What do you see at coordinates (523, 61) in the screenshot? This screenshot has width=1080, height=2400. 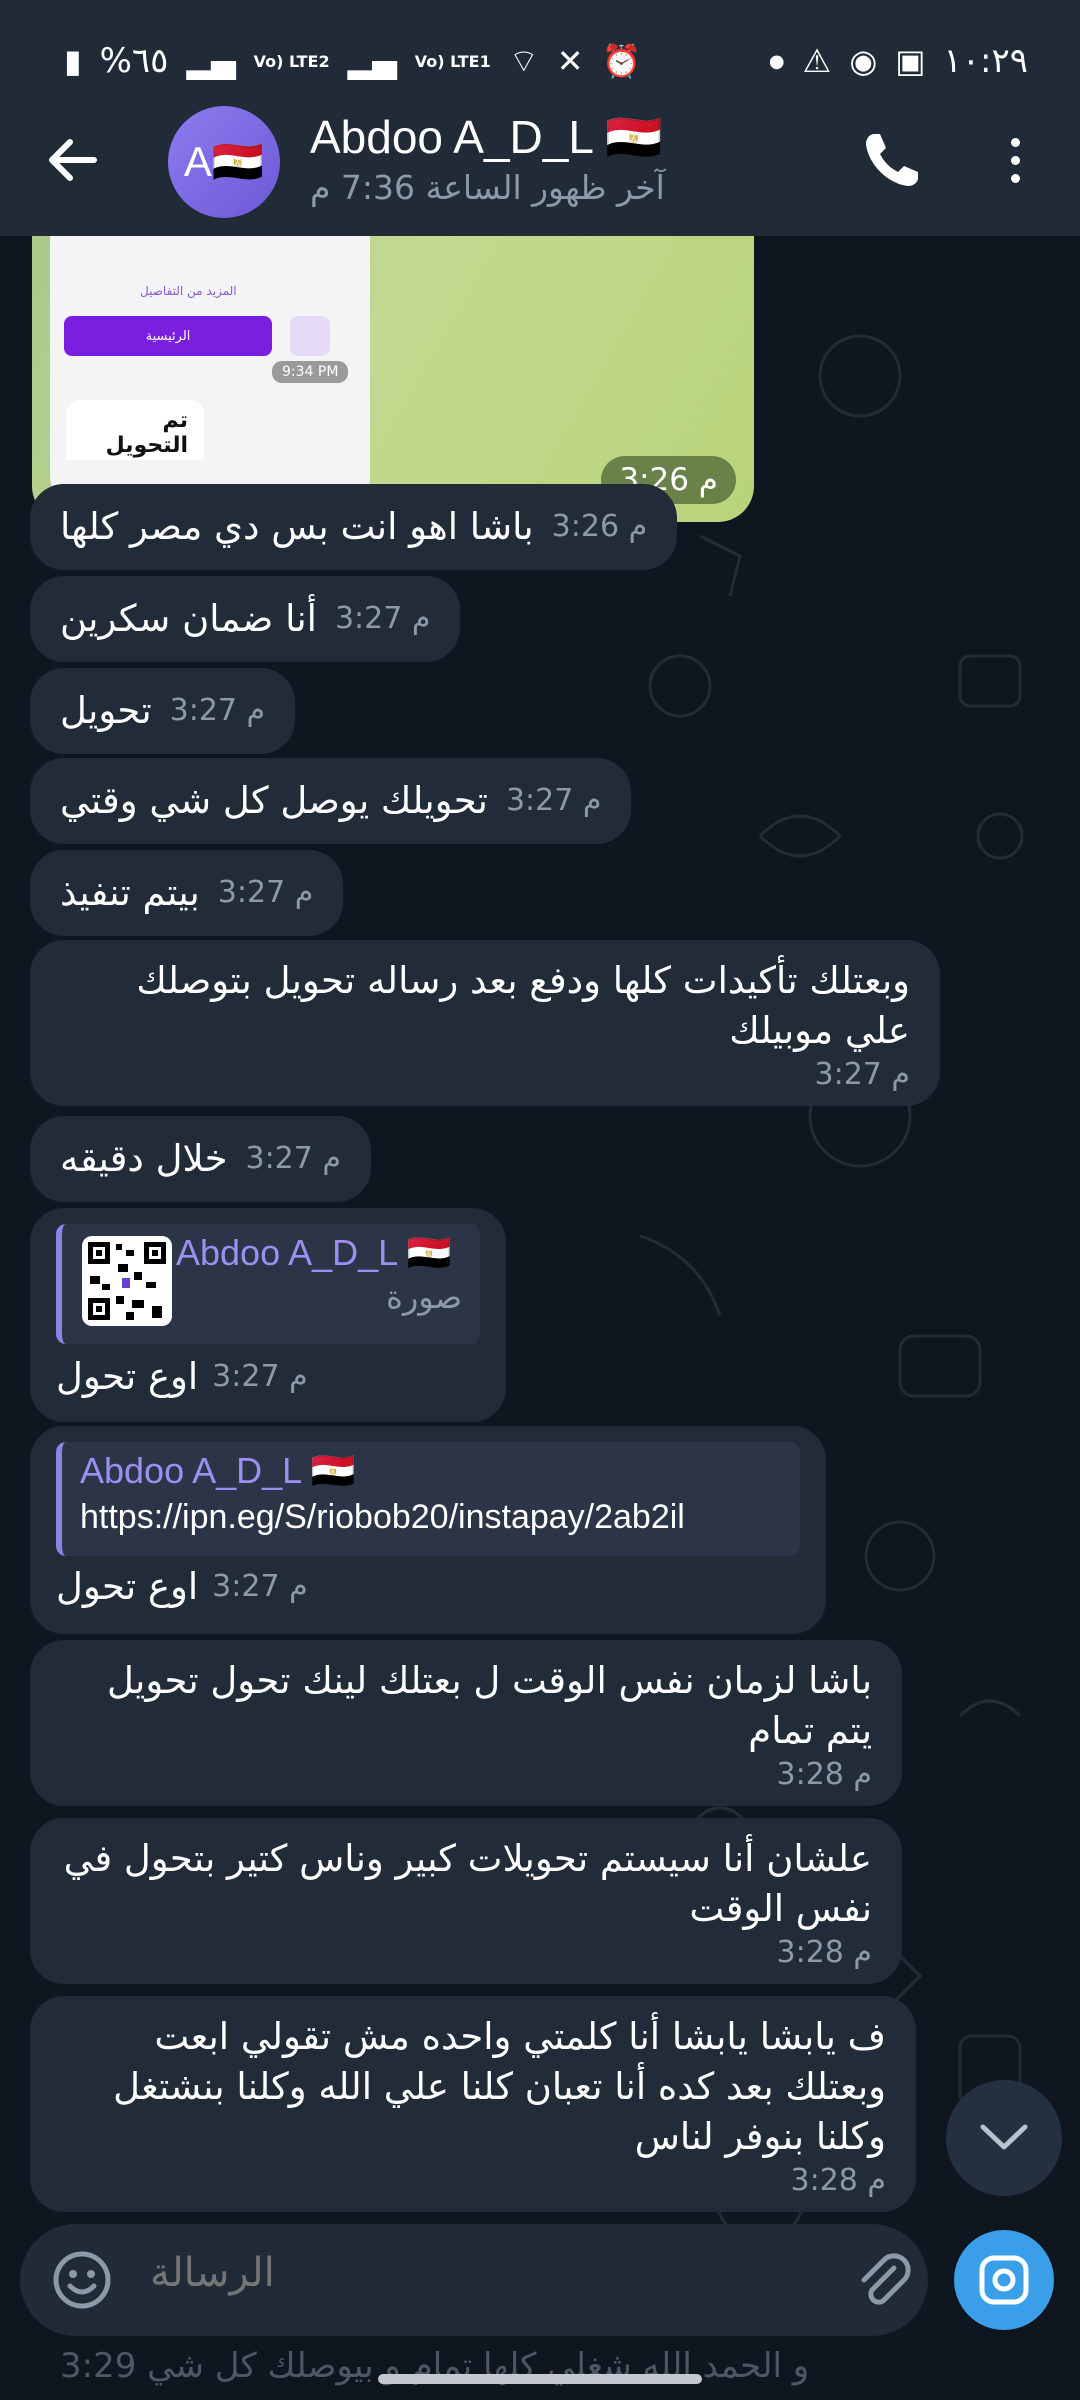 I see `wifi-icon: ⌔` at bounding box center [523, 61].